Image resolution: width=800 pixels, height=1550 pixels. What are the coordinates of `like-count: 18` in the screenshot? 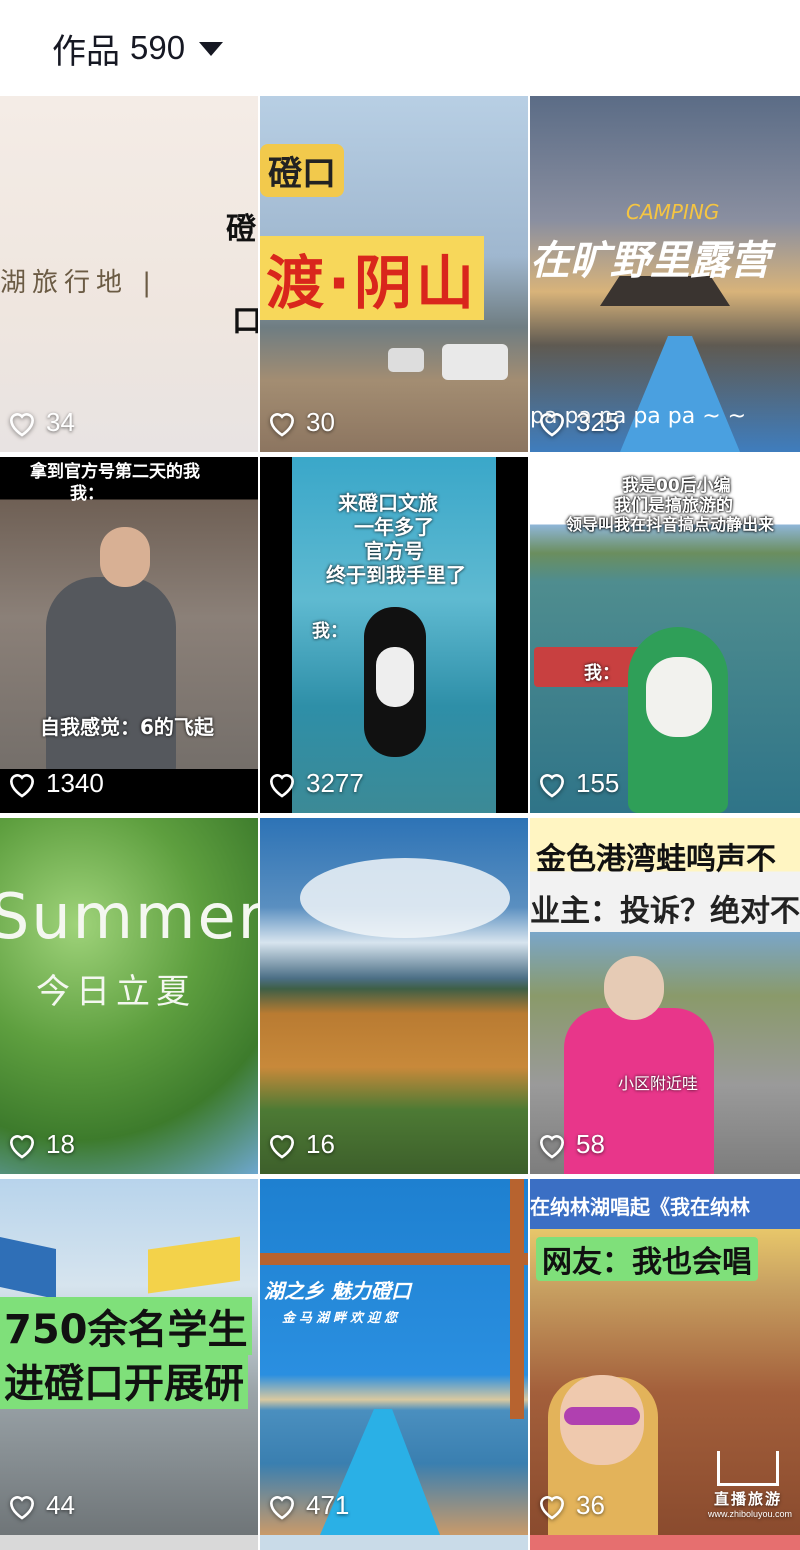 It's located at (40, 1144).